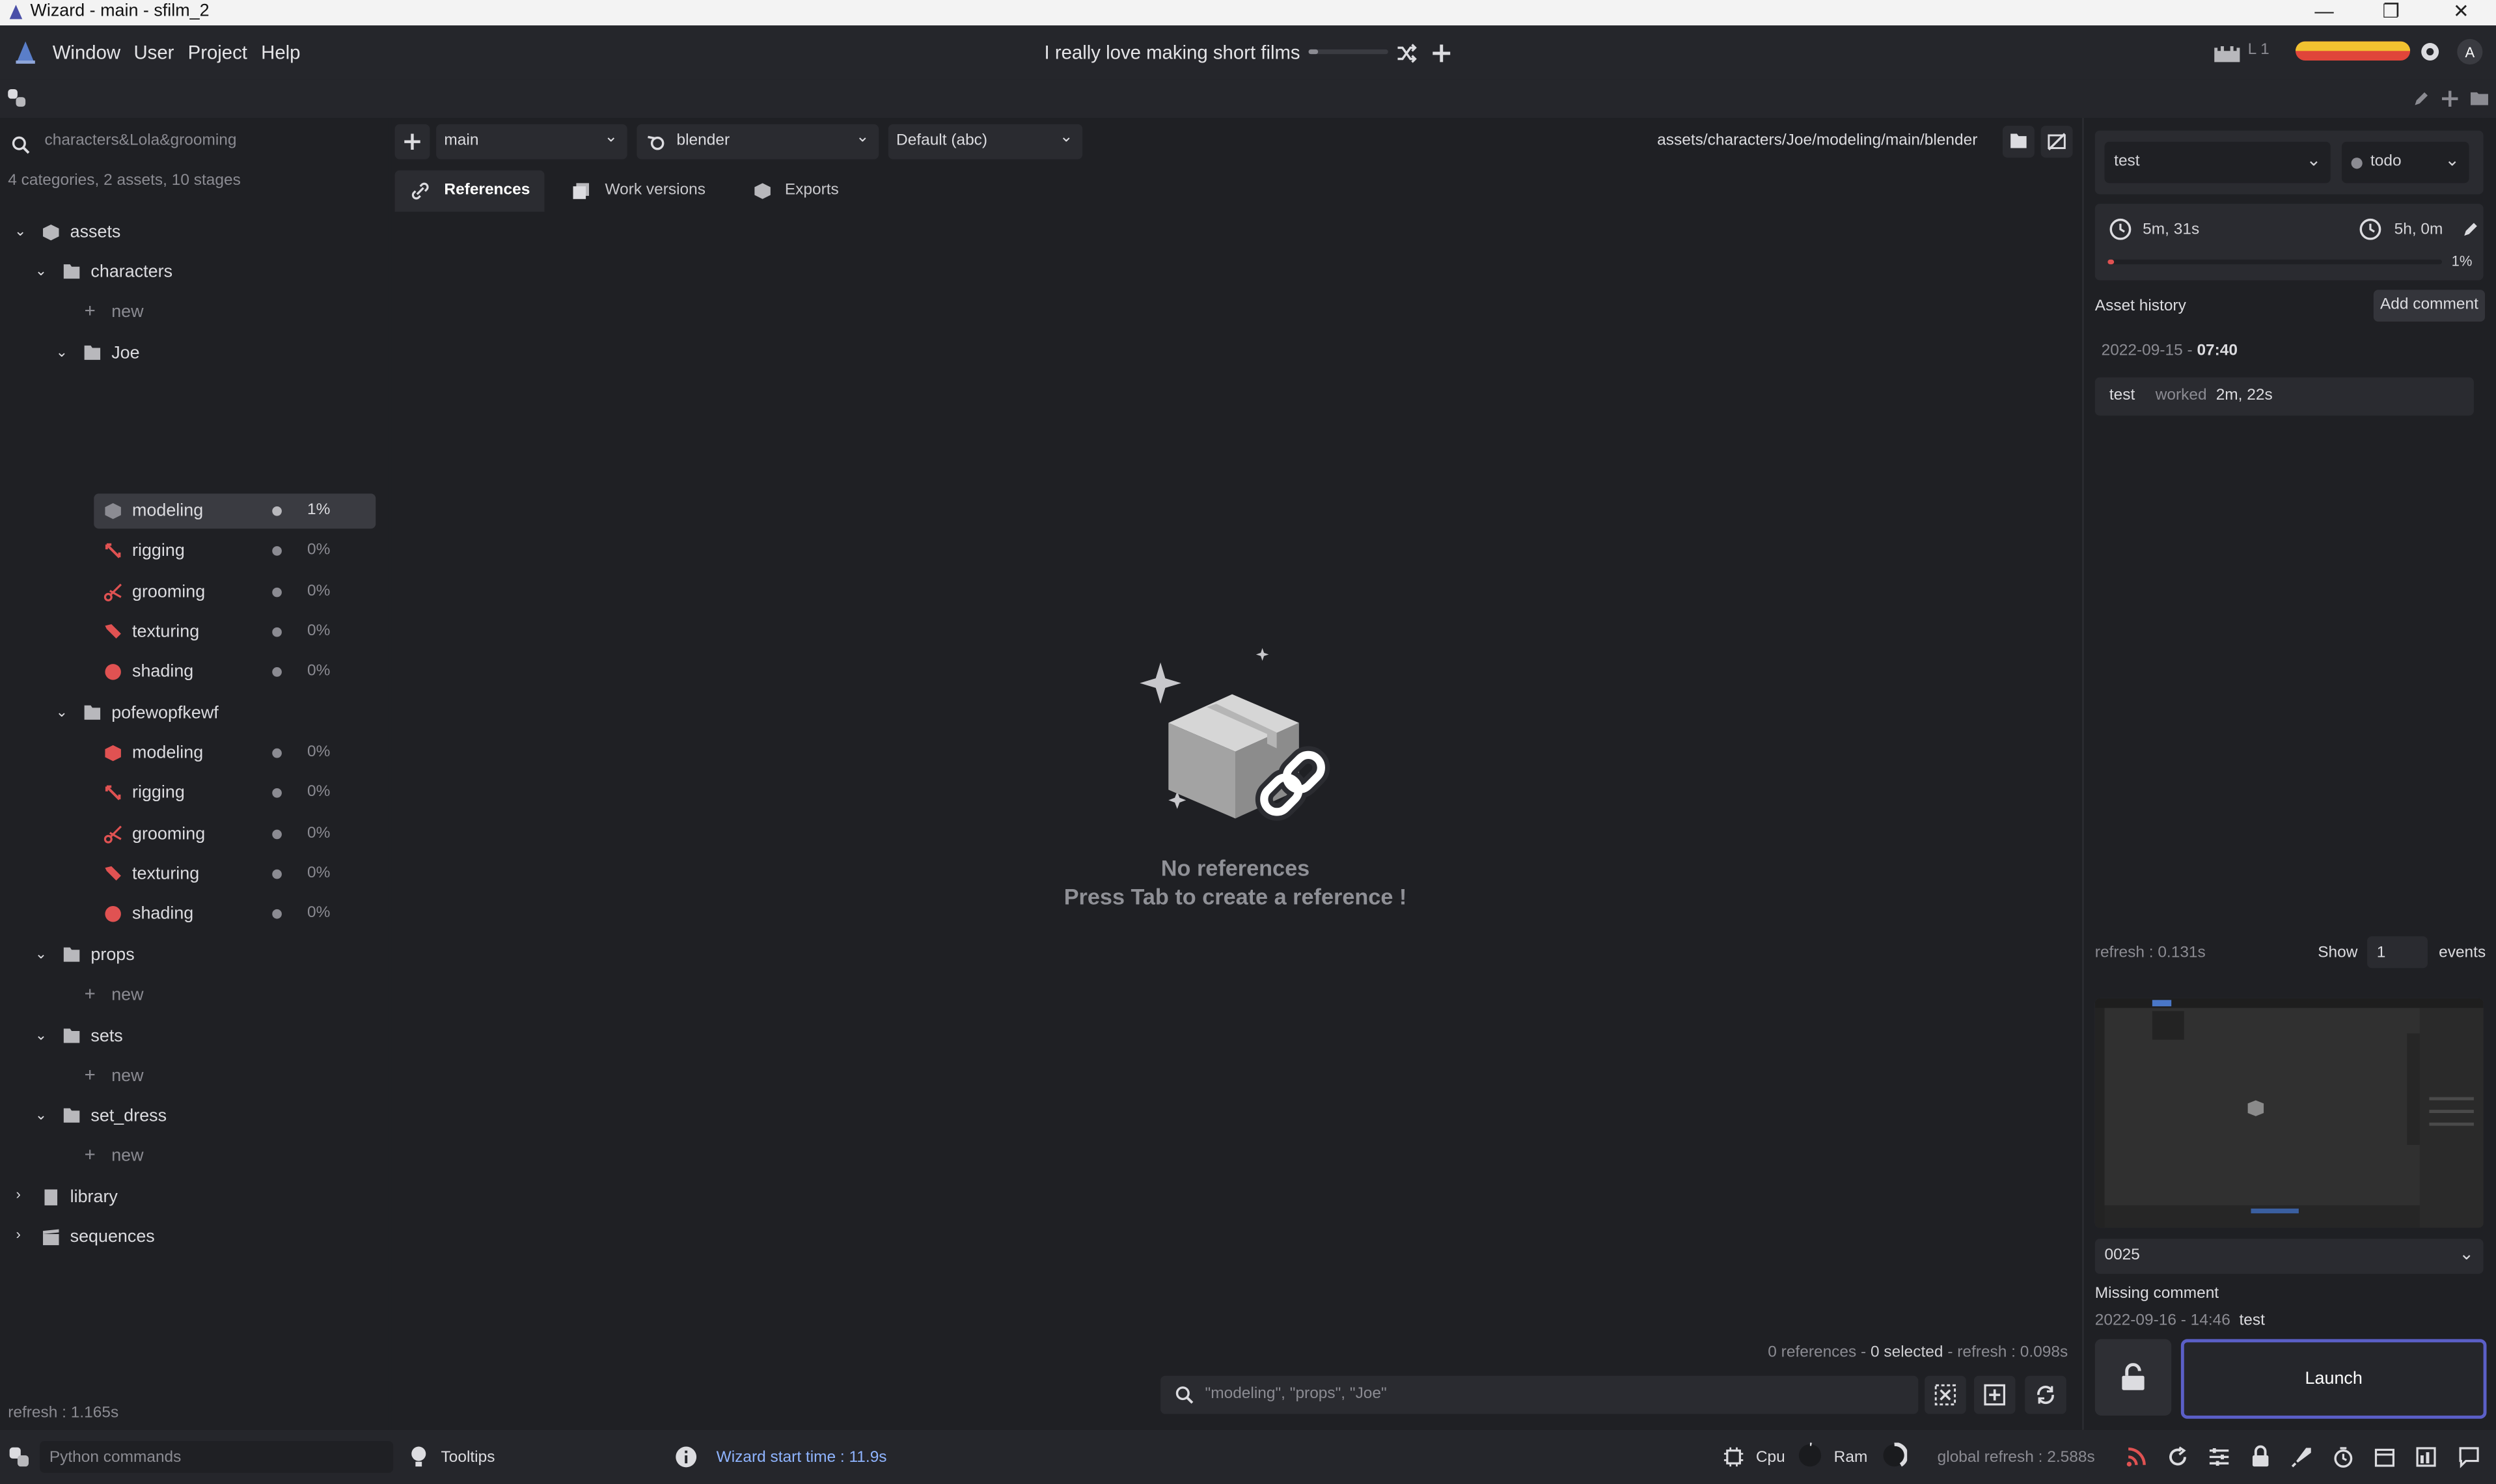 This screenshot has height=1484, width=2496. I want to click on calendar-icon, so click(2385, 1457).